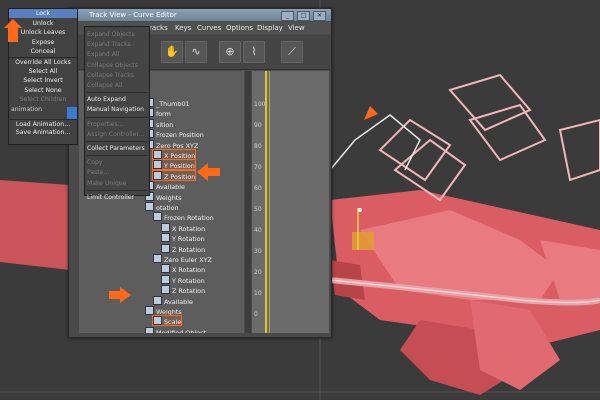 The width and height of the screenshot is (600, 400). What do you see at coordinates (43, 100) in the screenshot?
I see `lock-menu-item: Select Children` at bounding box center [43, 100].